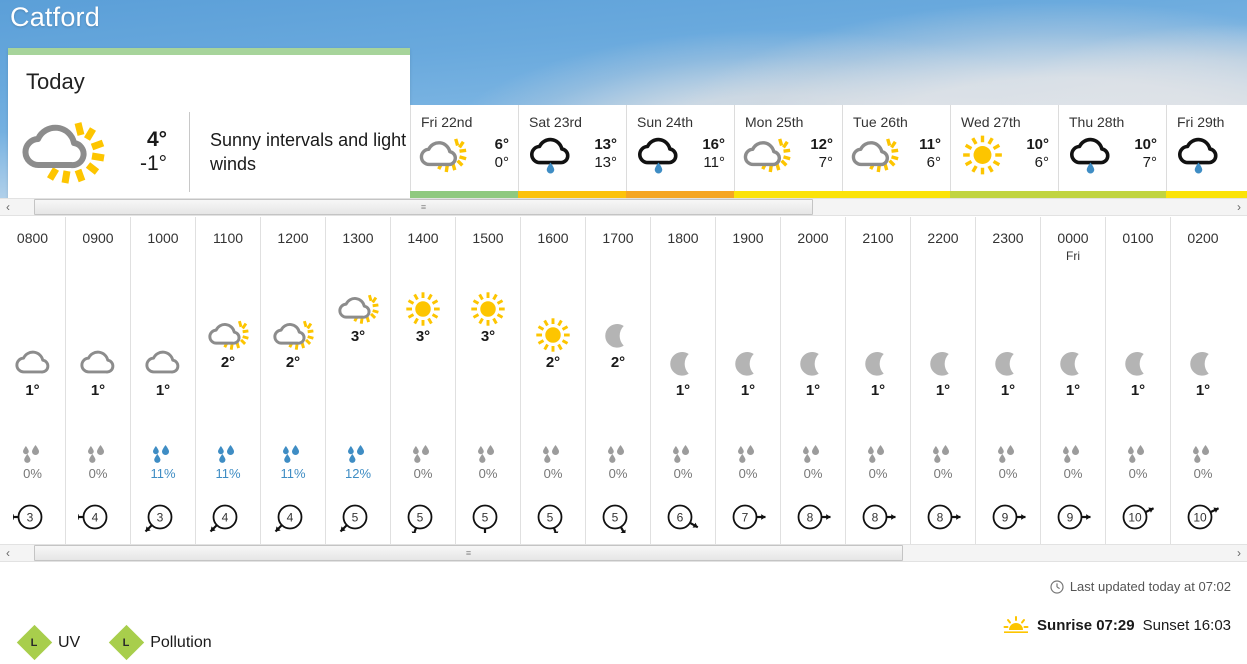 The width and height of the screenshot is (1247, 664). What do you see at coordinates (880, 122) in the screenshot?
I see `day-tab-name: Tue 26th` at bounding box center [880, 122].